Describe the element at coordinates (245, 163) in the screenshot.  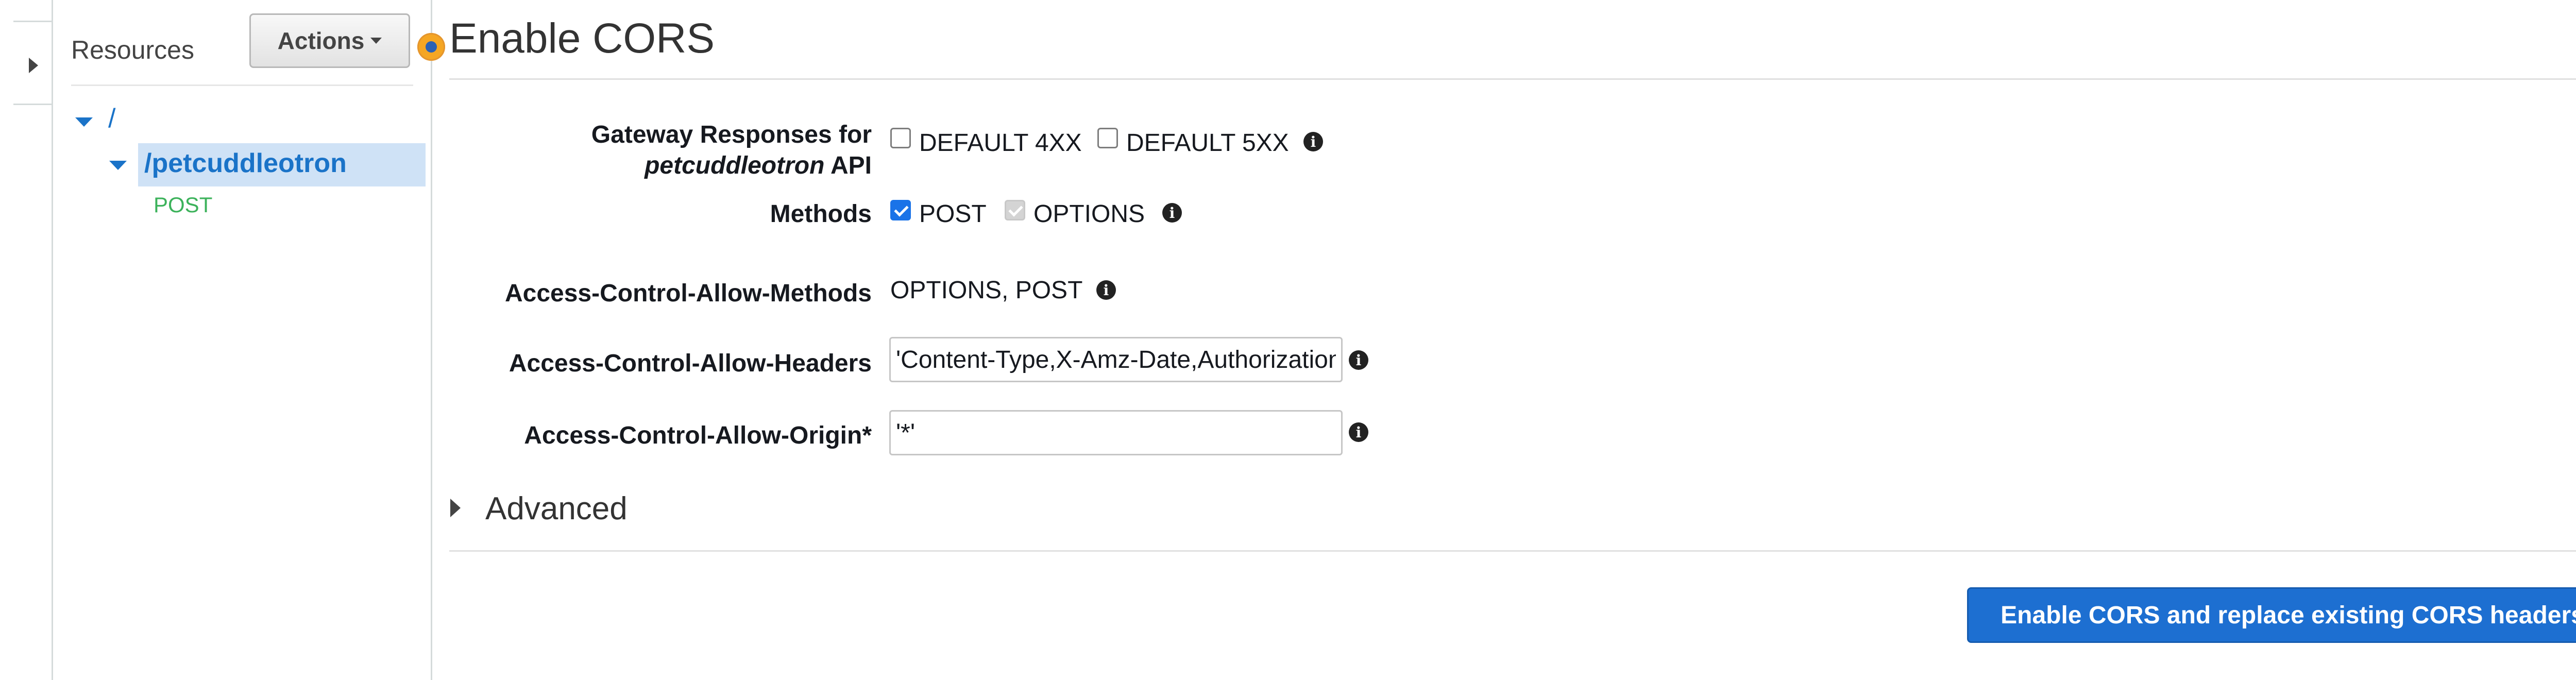
I see `tree-item-petcuddleotron: /petcuddleotron` at that location.